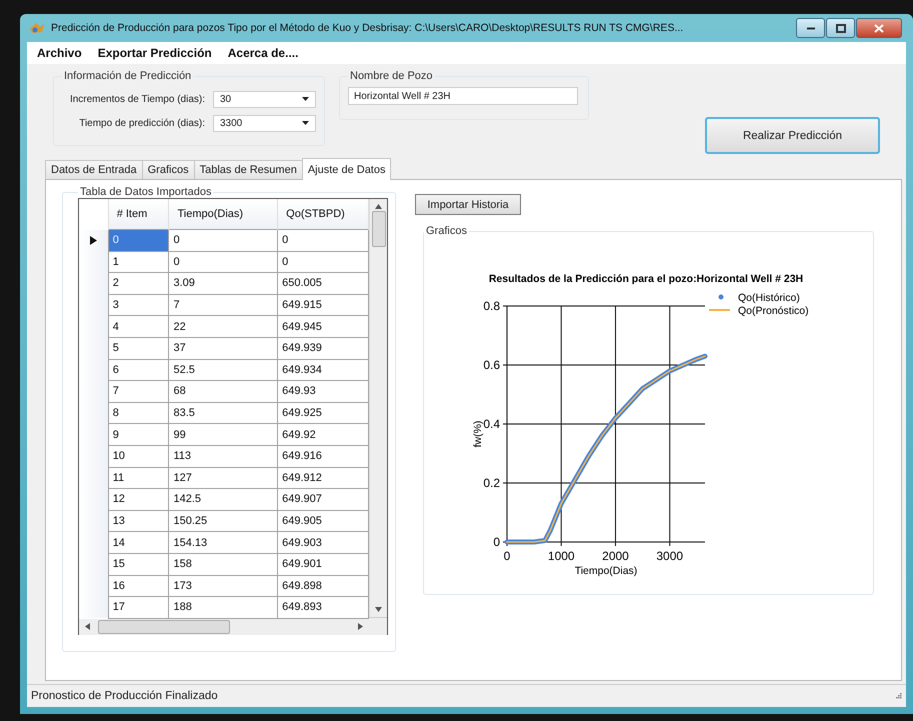 The width and height of the screenshot is (913, 721). What do you see at coordinates (223, 435) in the screenshot?
I see `table-cell: 99` at bounding box center [223, 435].